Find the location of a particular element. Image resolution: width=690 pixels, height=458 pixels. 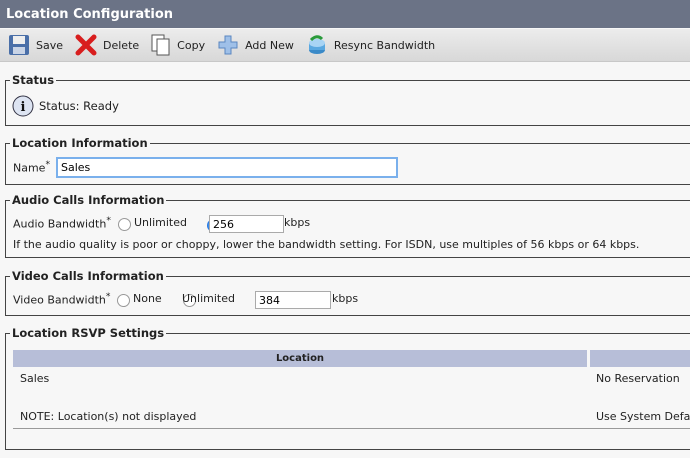

video-bandwidth-label: Video Bandwidth* is located at coordinates (61, 299).